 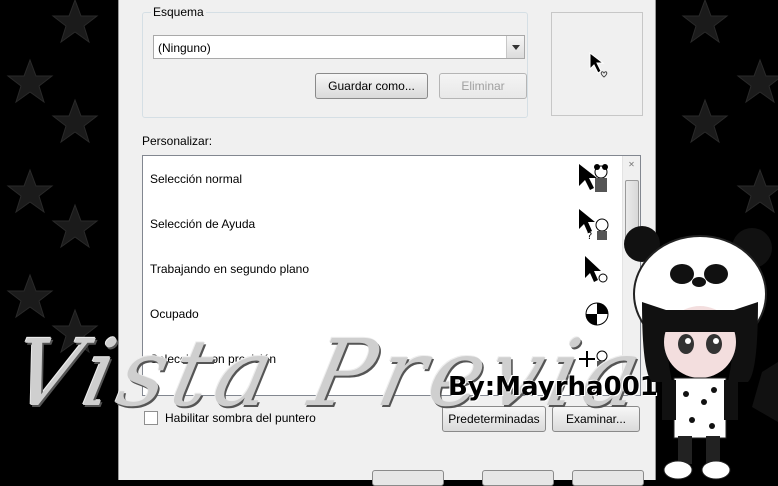 I want to click on list-item-label: Ocupado, so click(x=174, y=314).